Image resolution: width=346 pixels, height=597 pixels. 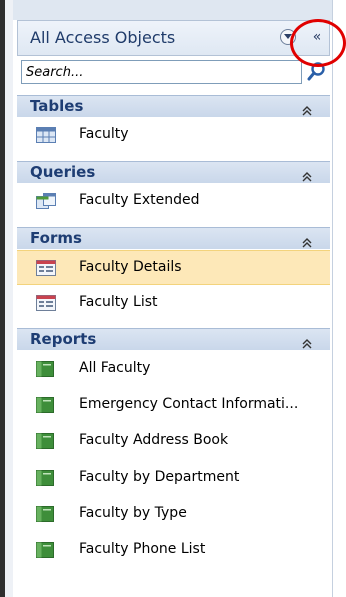 What do you see at coordinates (63, 339) in the screenshot?
I see `group-title-reports: Reports` at bounding box center [63, 339].